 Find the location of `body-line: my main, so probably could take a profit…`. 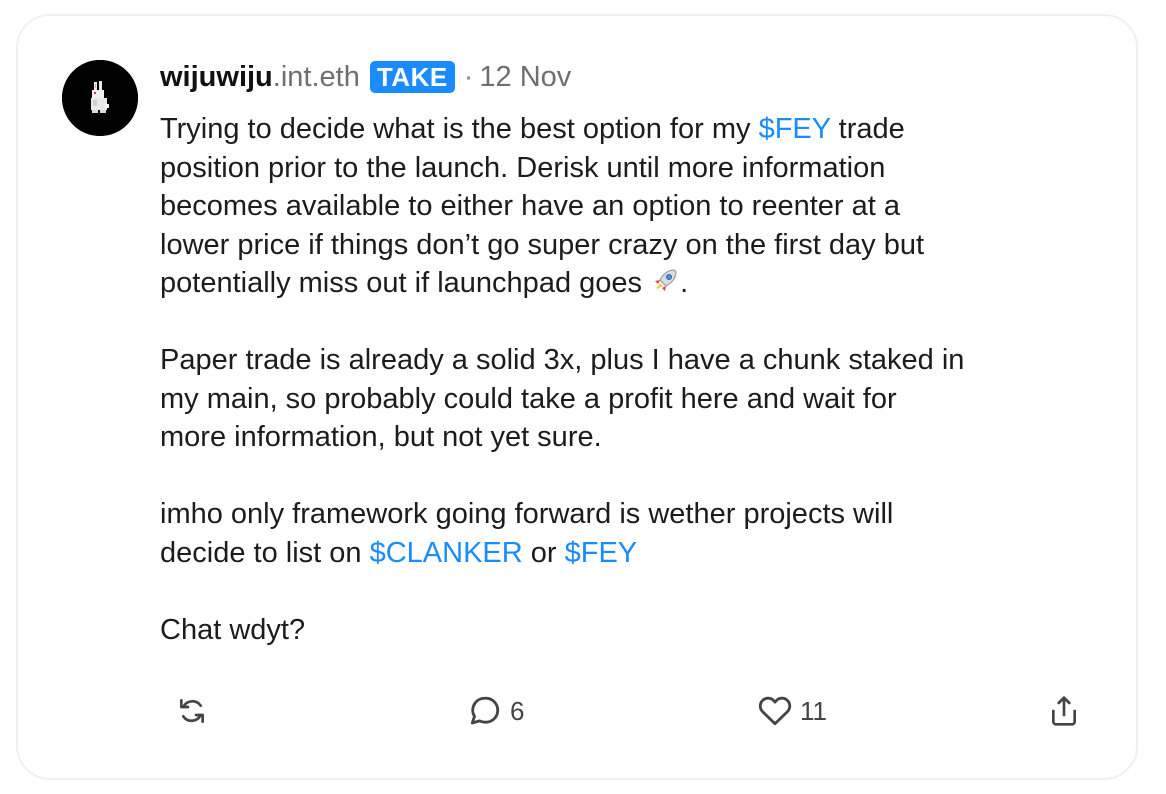

body-line: my main, so probably could take a profit… is located at coordinates (528, 398).